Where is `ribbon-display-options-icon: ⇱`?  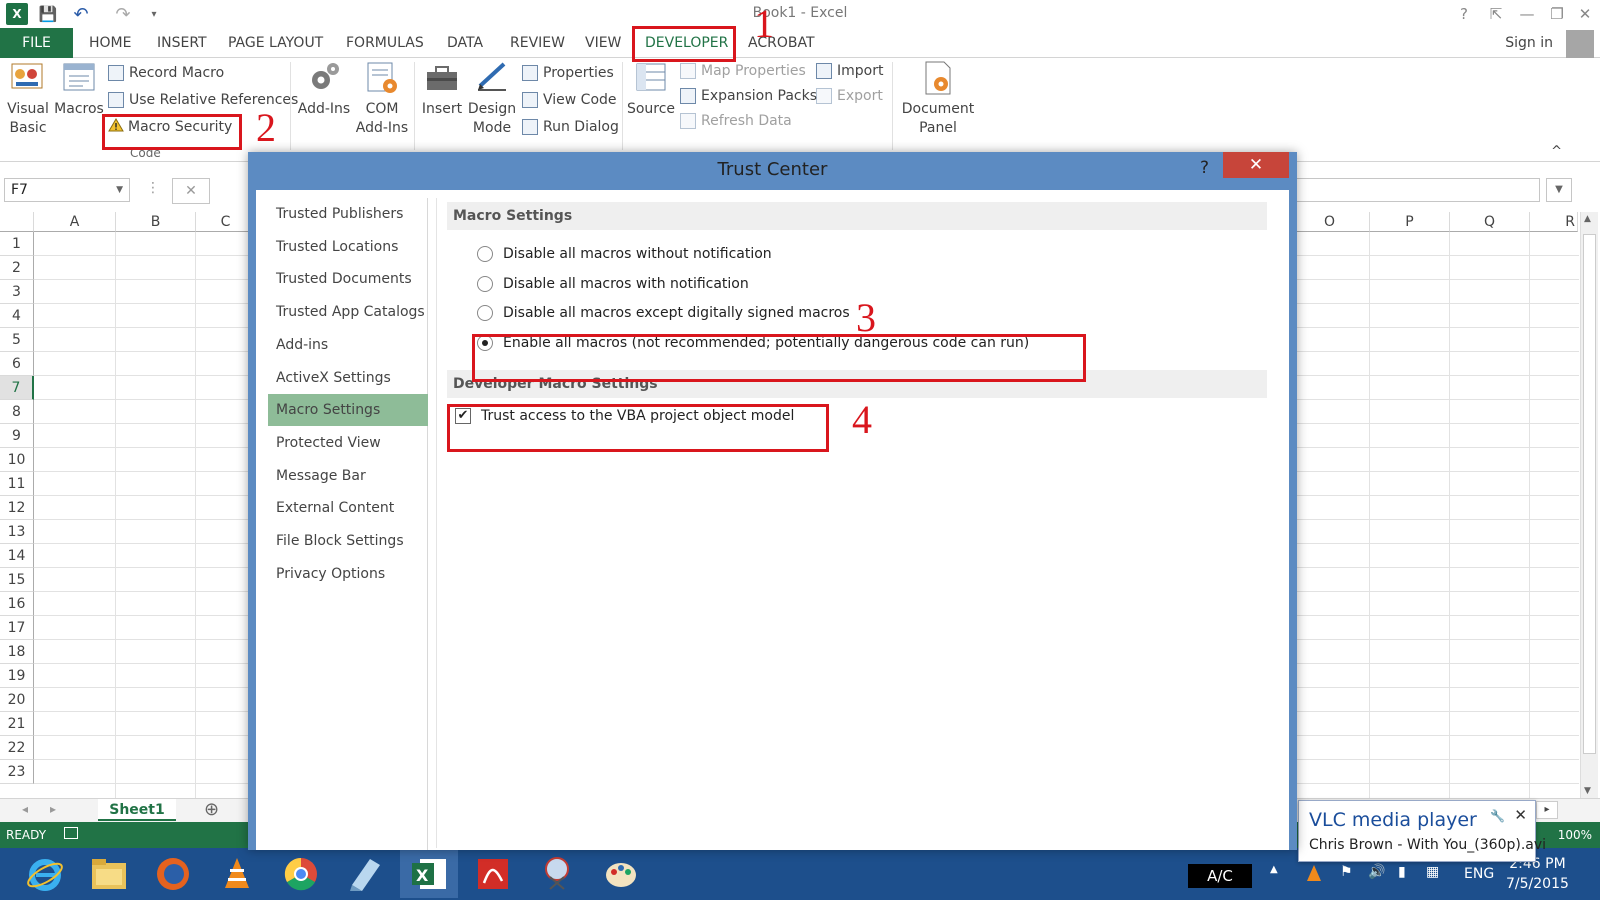 ribbon-display-options-icon: ⇱ is located at coordinates (1496, 14).